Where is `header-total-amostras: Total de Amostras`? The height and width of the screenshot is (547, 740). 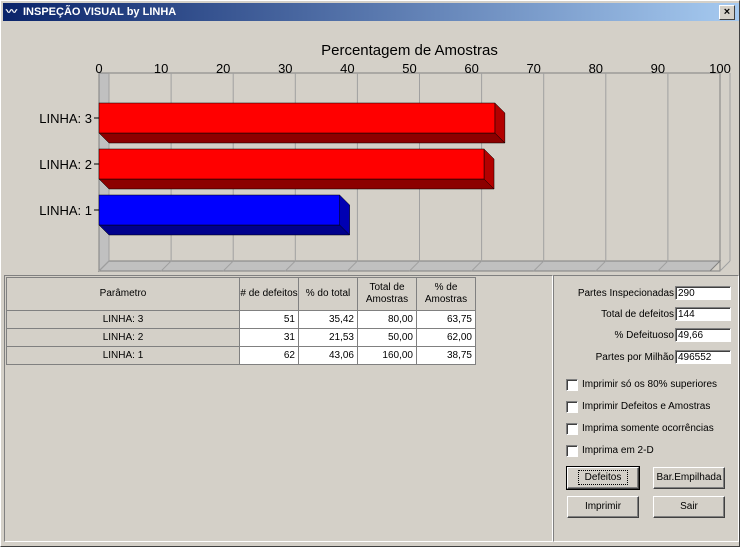 header-total-amostras: Total de Amostras is located at coordinates (387, 294).